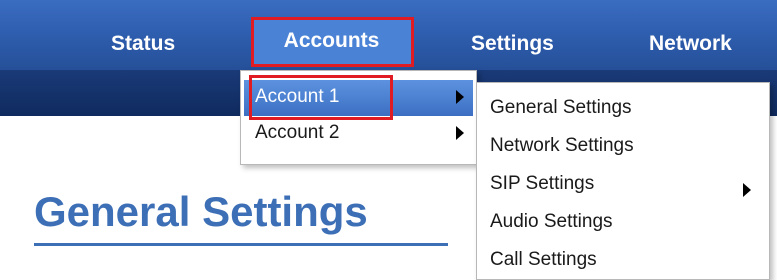 The height and width of the screenshot is (280, 777). I want to click on nav-tab-status: Status, so click(143, 44).